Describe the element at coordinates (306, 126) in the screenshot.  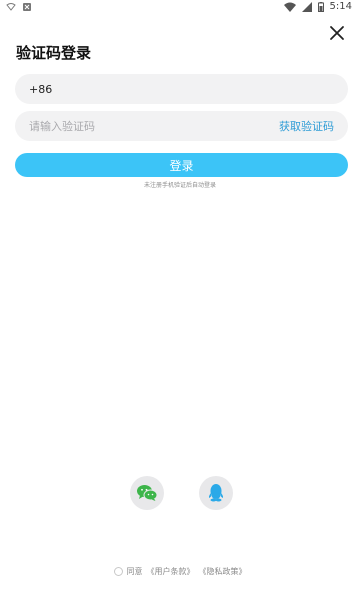
I see `get-code-button: 获取验证码` at that location.